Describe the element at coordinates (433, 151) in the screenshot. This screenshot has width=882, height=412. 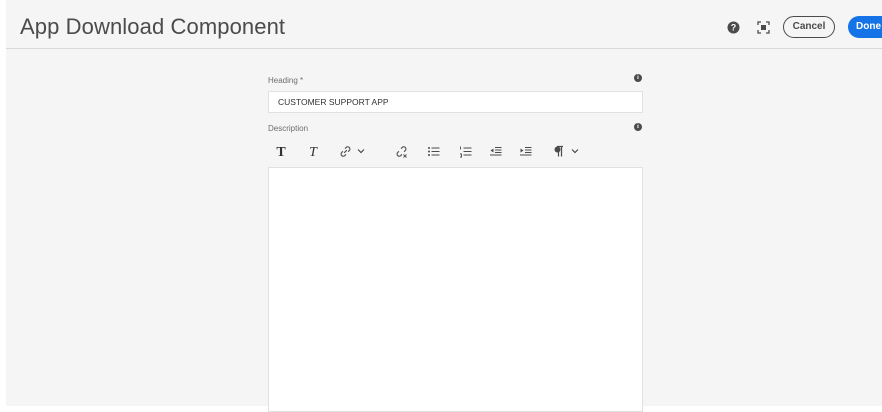
I see `bullet-list-icon` at that location.